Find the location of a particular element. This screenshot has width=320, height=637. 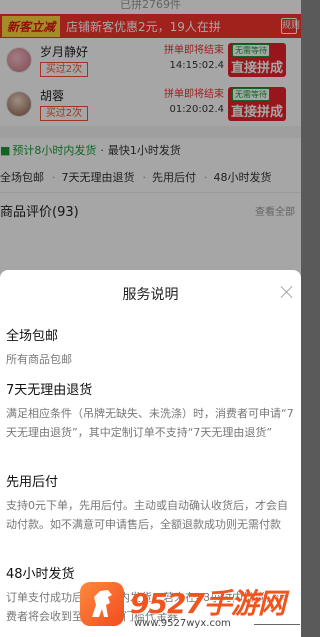

close-icon is located at coordinates (287, 292).